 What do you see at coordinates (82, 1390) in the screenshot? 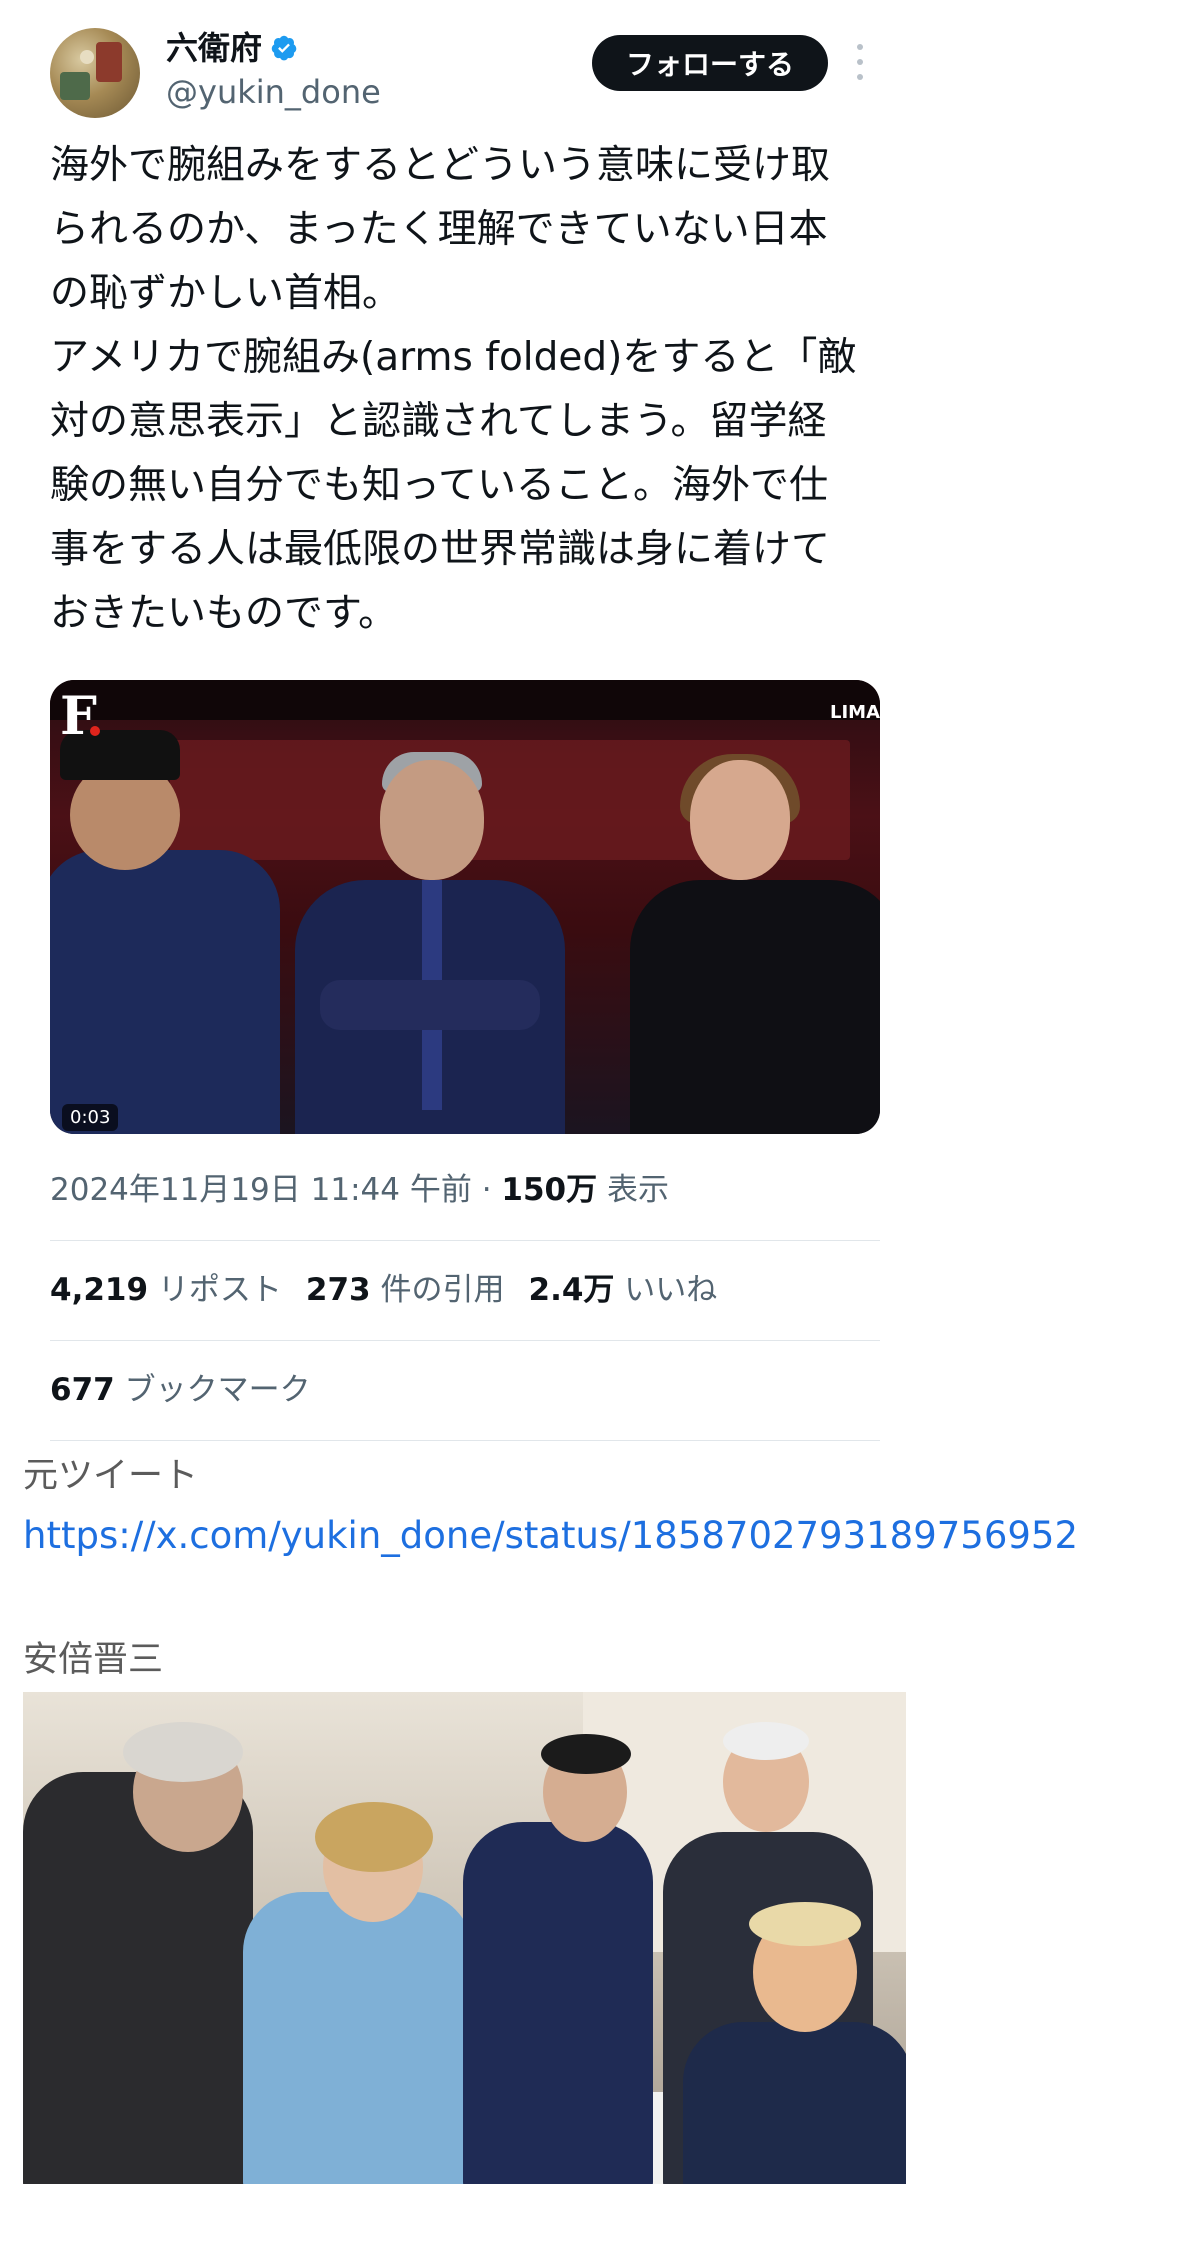
I see `bookmarks-count: 677` at bounding box center [82, 1390].